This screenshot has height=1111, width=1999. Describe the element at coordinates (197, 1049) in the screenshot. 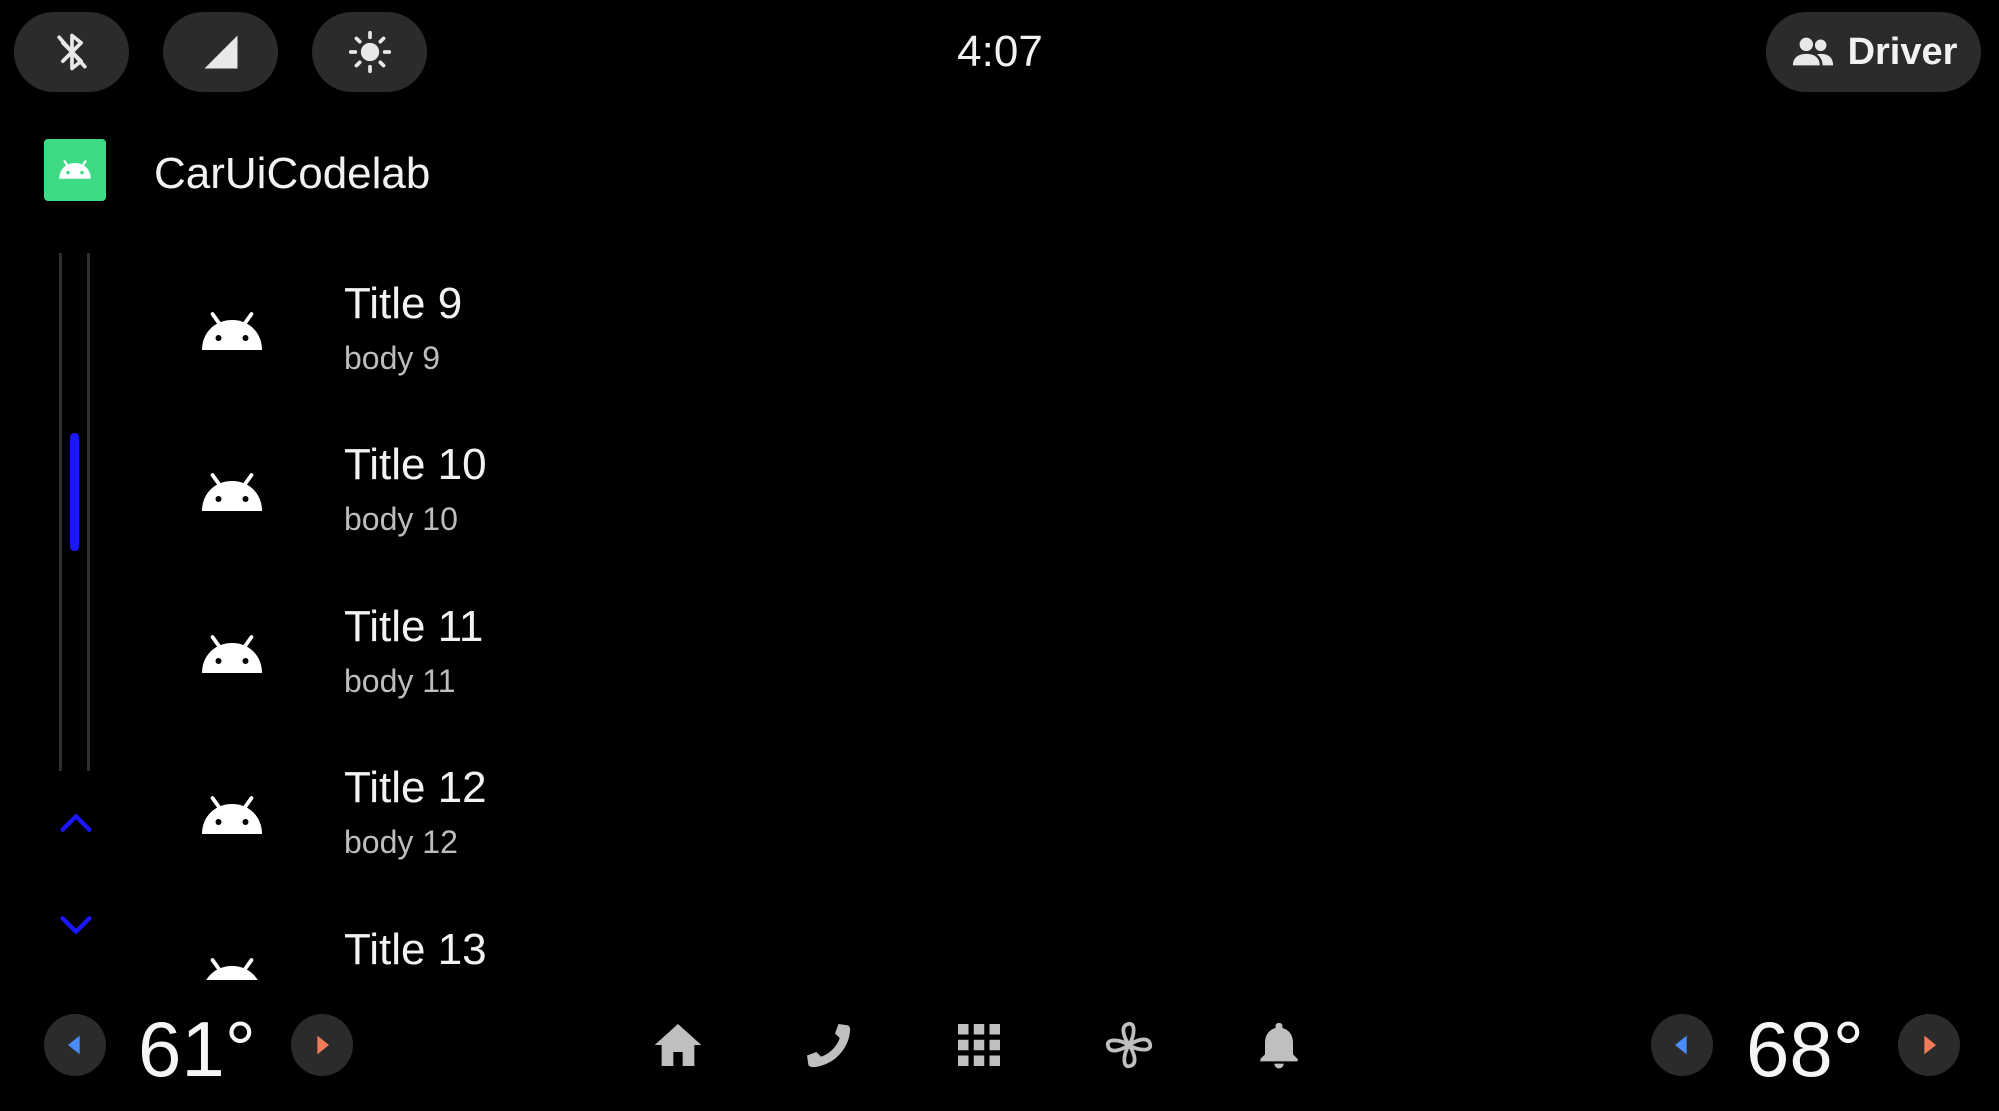

I see `temp-left-value: 61°` at that location.